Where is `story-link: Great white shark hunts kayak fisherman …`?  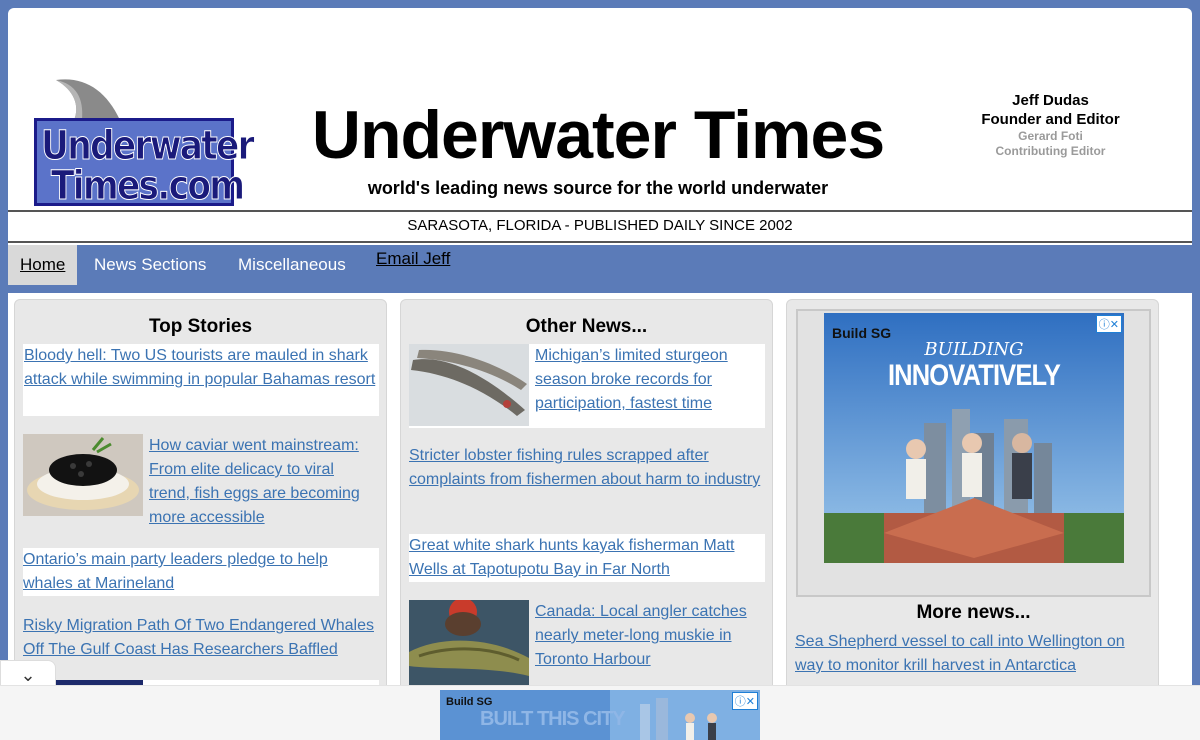 story-link: Great white shark hunts kayak fisherman … is located at coordinates (571, 557).